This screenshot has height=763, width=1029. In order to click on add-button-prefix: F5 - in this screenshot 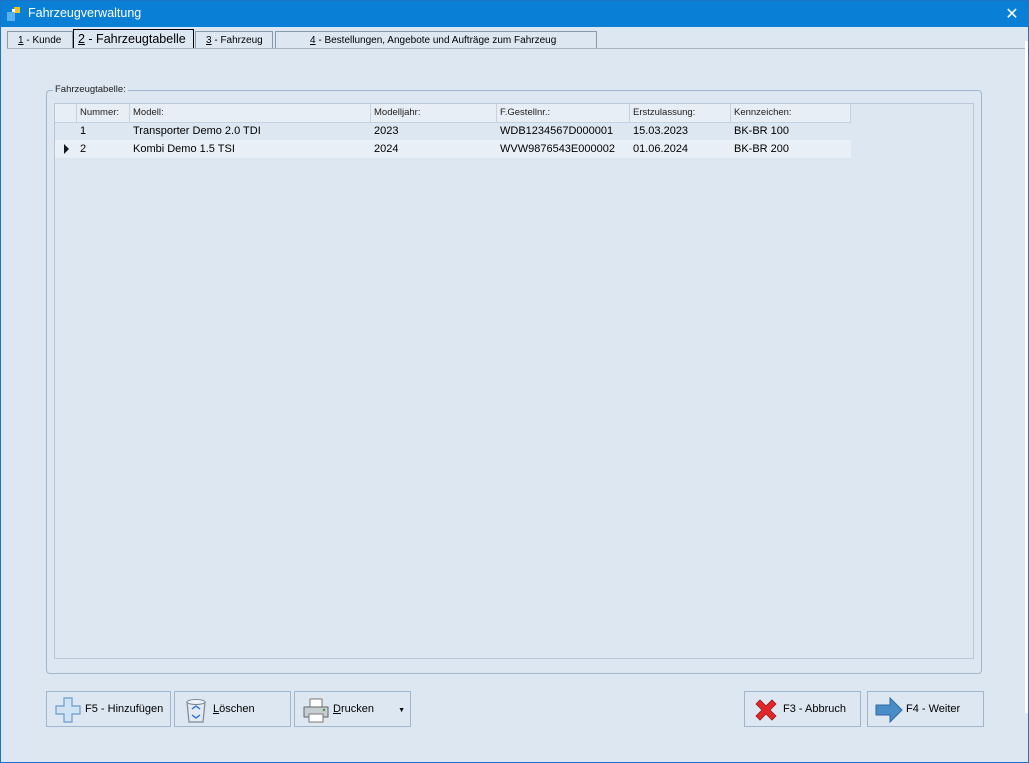, I will do `click(96, 709)`.